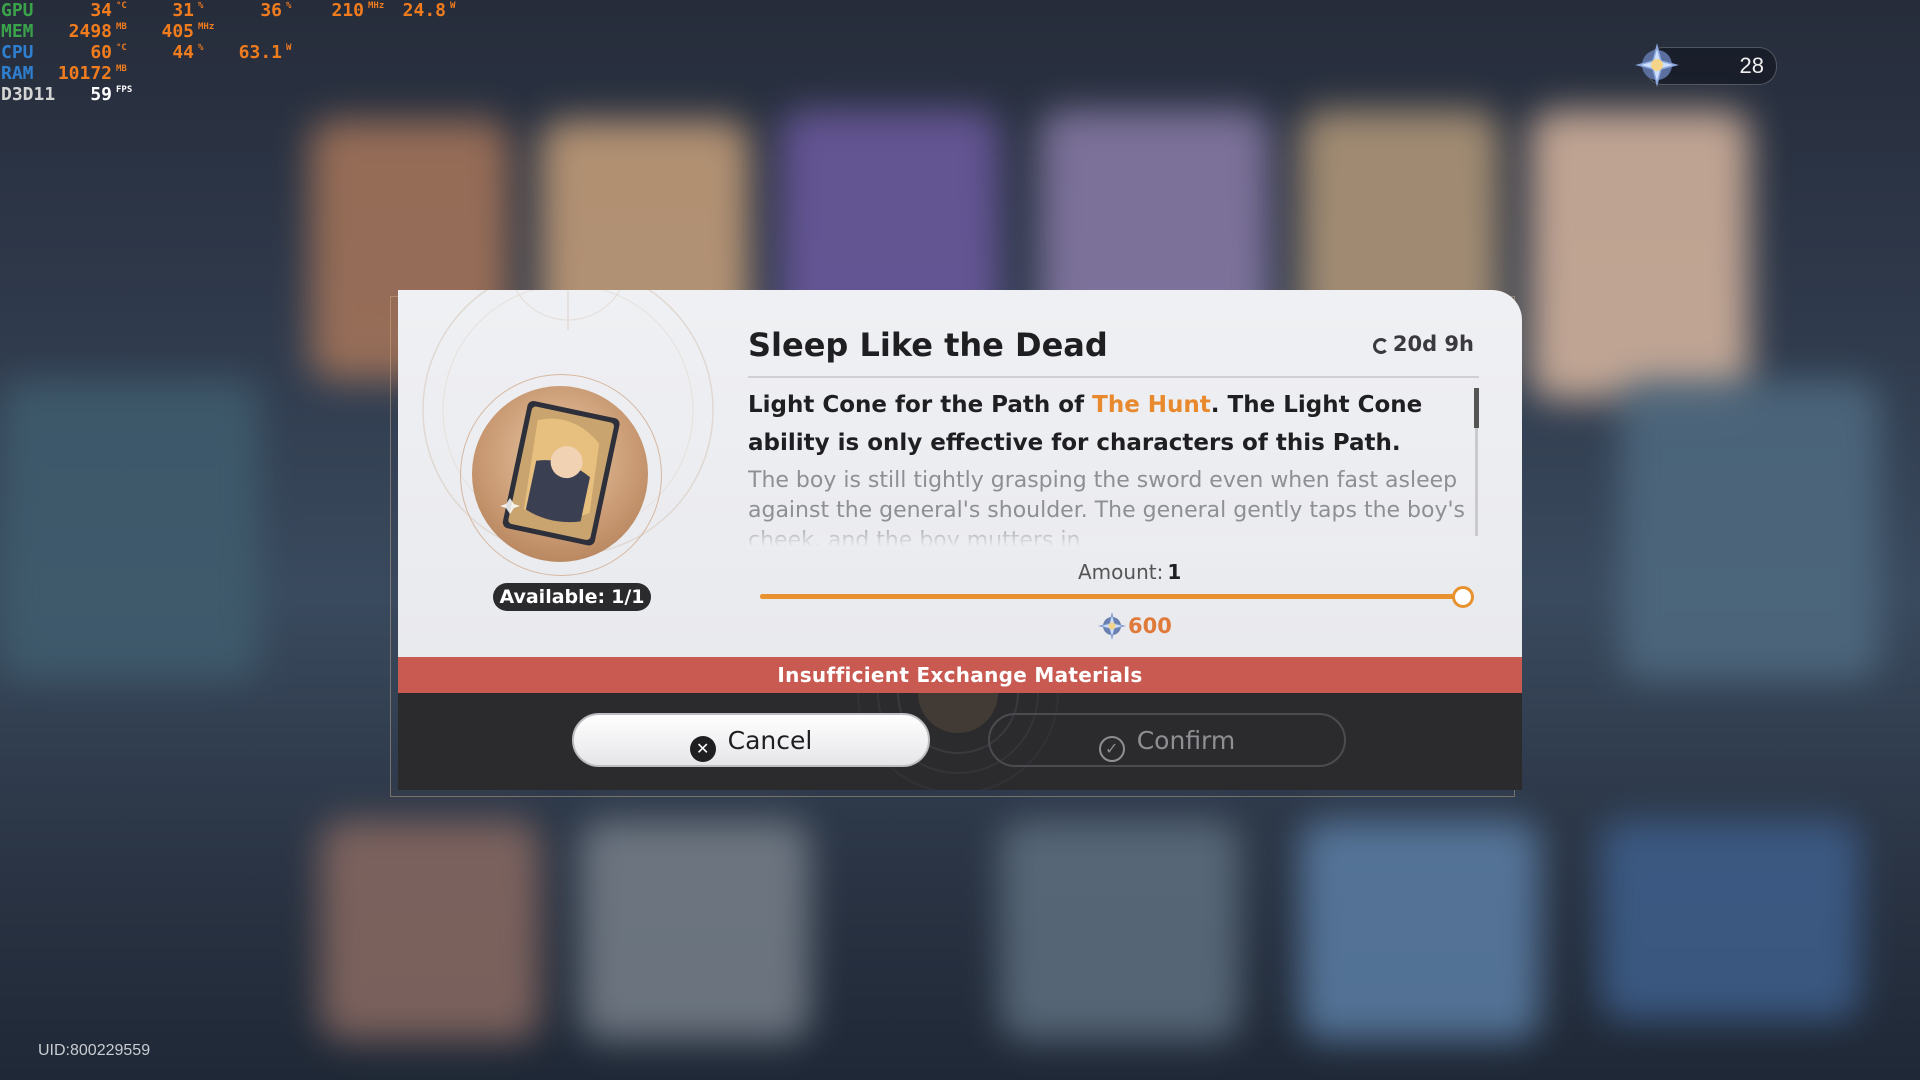  I want to click on perf-label: MEM, so click(17, 31).